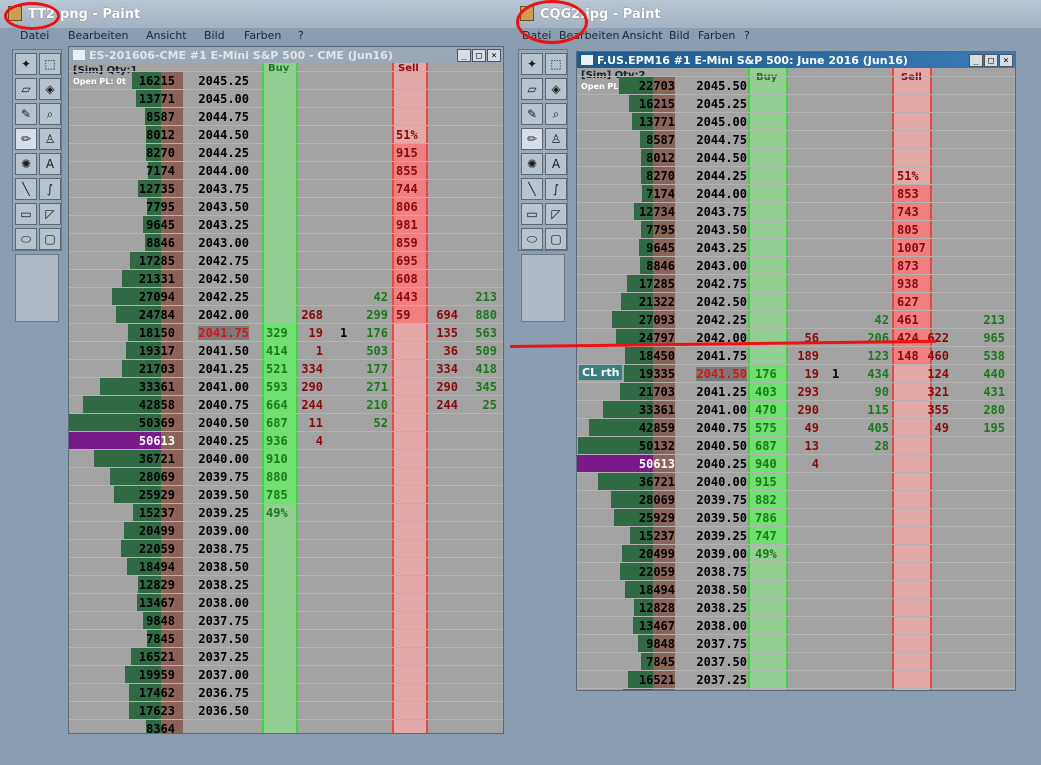 The image size is (1041, 765). What do you see at coordinates (286, 224) in the screenshot?
I see `ladder-row: 9645 2043.25 981` at bounding box center [286, 224].